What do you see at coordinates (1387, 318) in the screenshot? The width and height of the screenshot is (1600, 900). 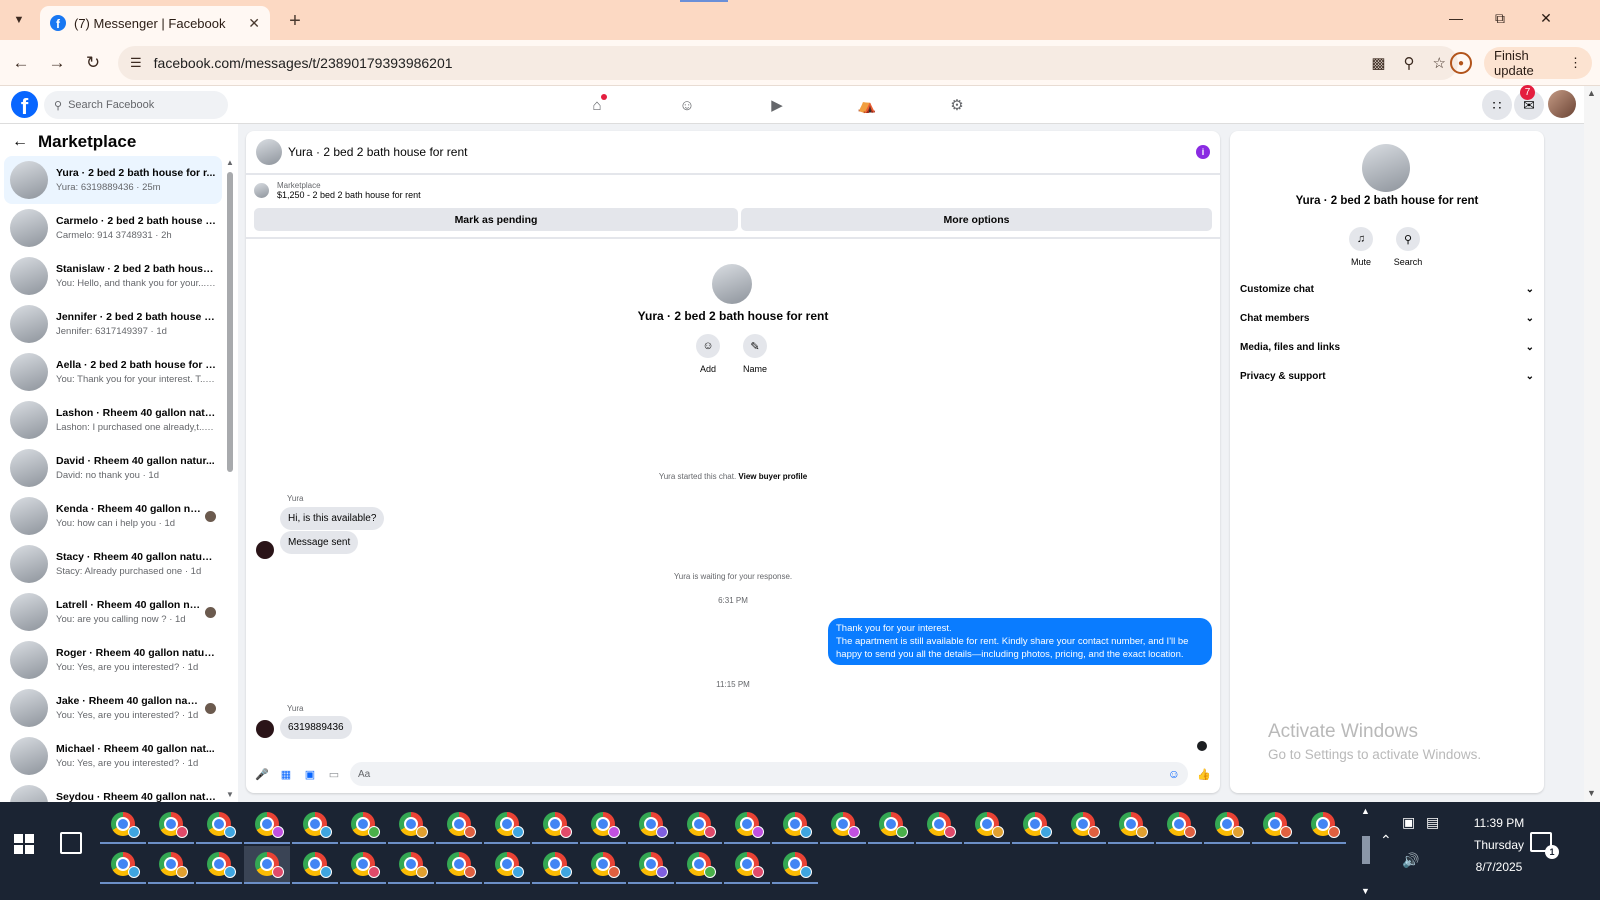 I see `chat-members-row: Chat members ⌄` at bounding box center [1387, 318].